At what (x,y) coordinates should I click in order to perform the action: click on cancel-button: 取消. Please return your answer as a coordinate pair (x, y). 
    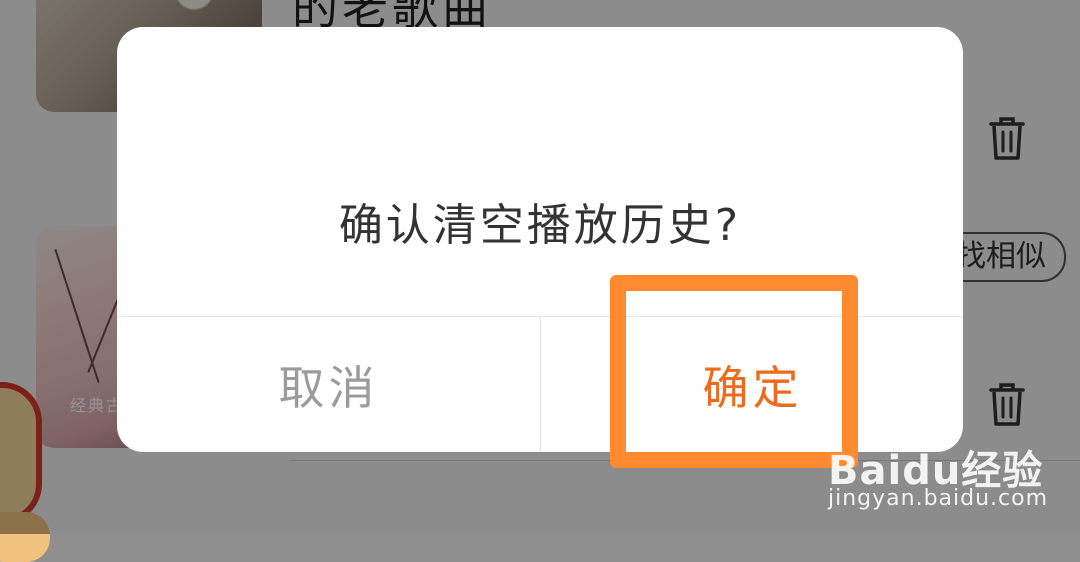
    Looking at the image, I should click on (328, 384).